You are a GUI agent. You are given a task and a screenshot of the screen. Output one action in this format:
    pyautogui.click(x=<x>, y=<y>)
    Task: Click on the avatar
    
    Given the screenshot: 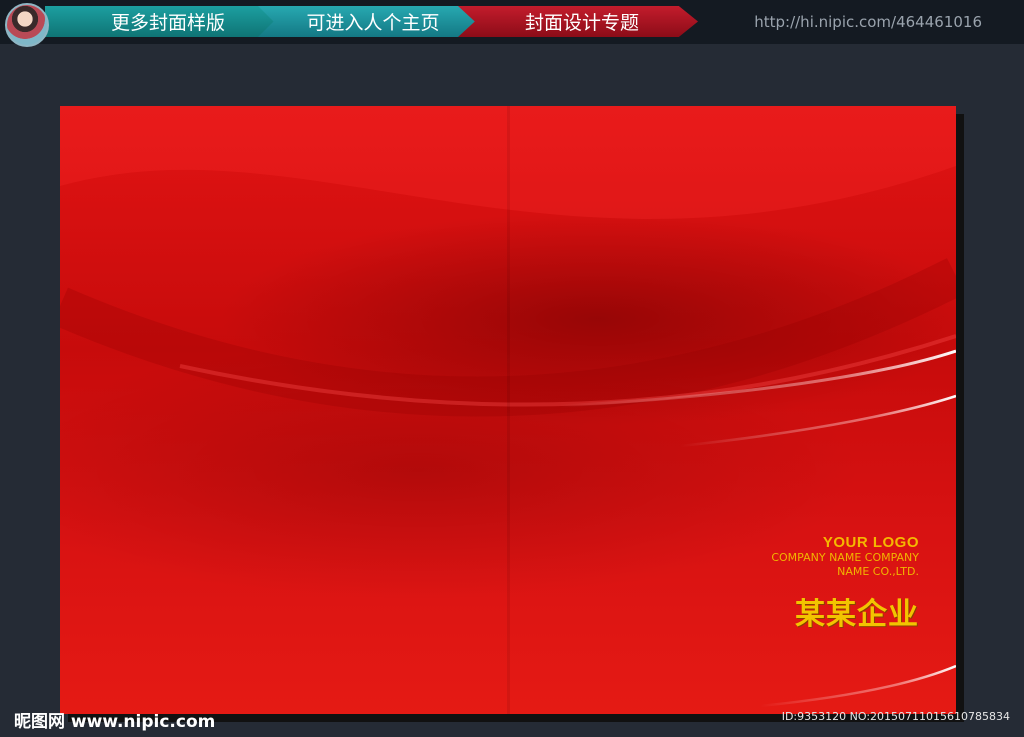 What is the action you would take?
    pyautogui.click(x=27, y=25)
    